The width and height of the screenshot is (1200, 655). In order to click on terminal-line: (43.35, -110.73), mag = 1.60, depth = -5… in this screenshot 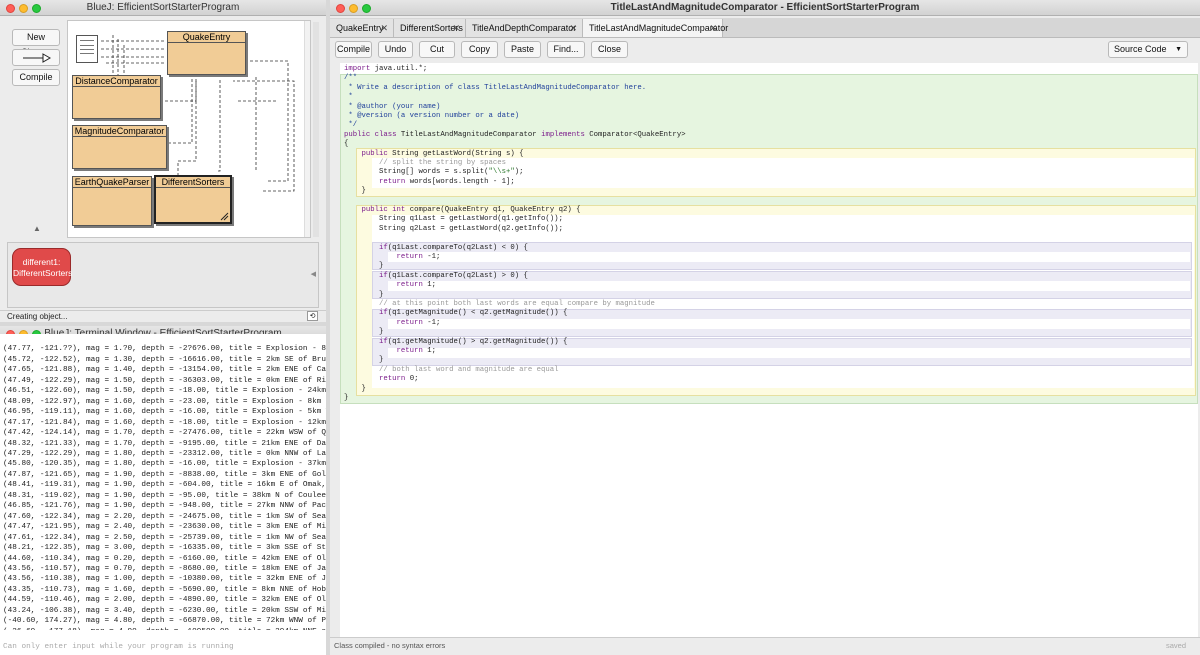, I will do `click(164, 589)`.